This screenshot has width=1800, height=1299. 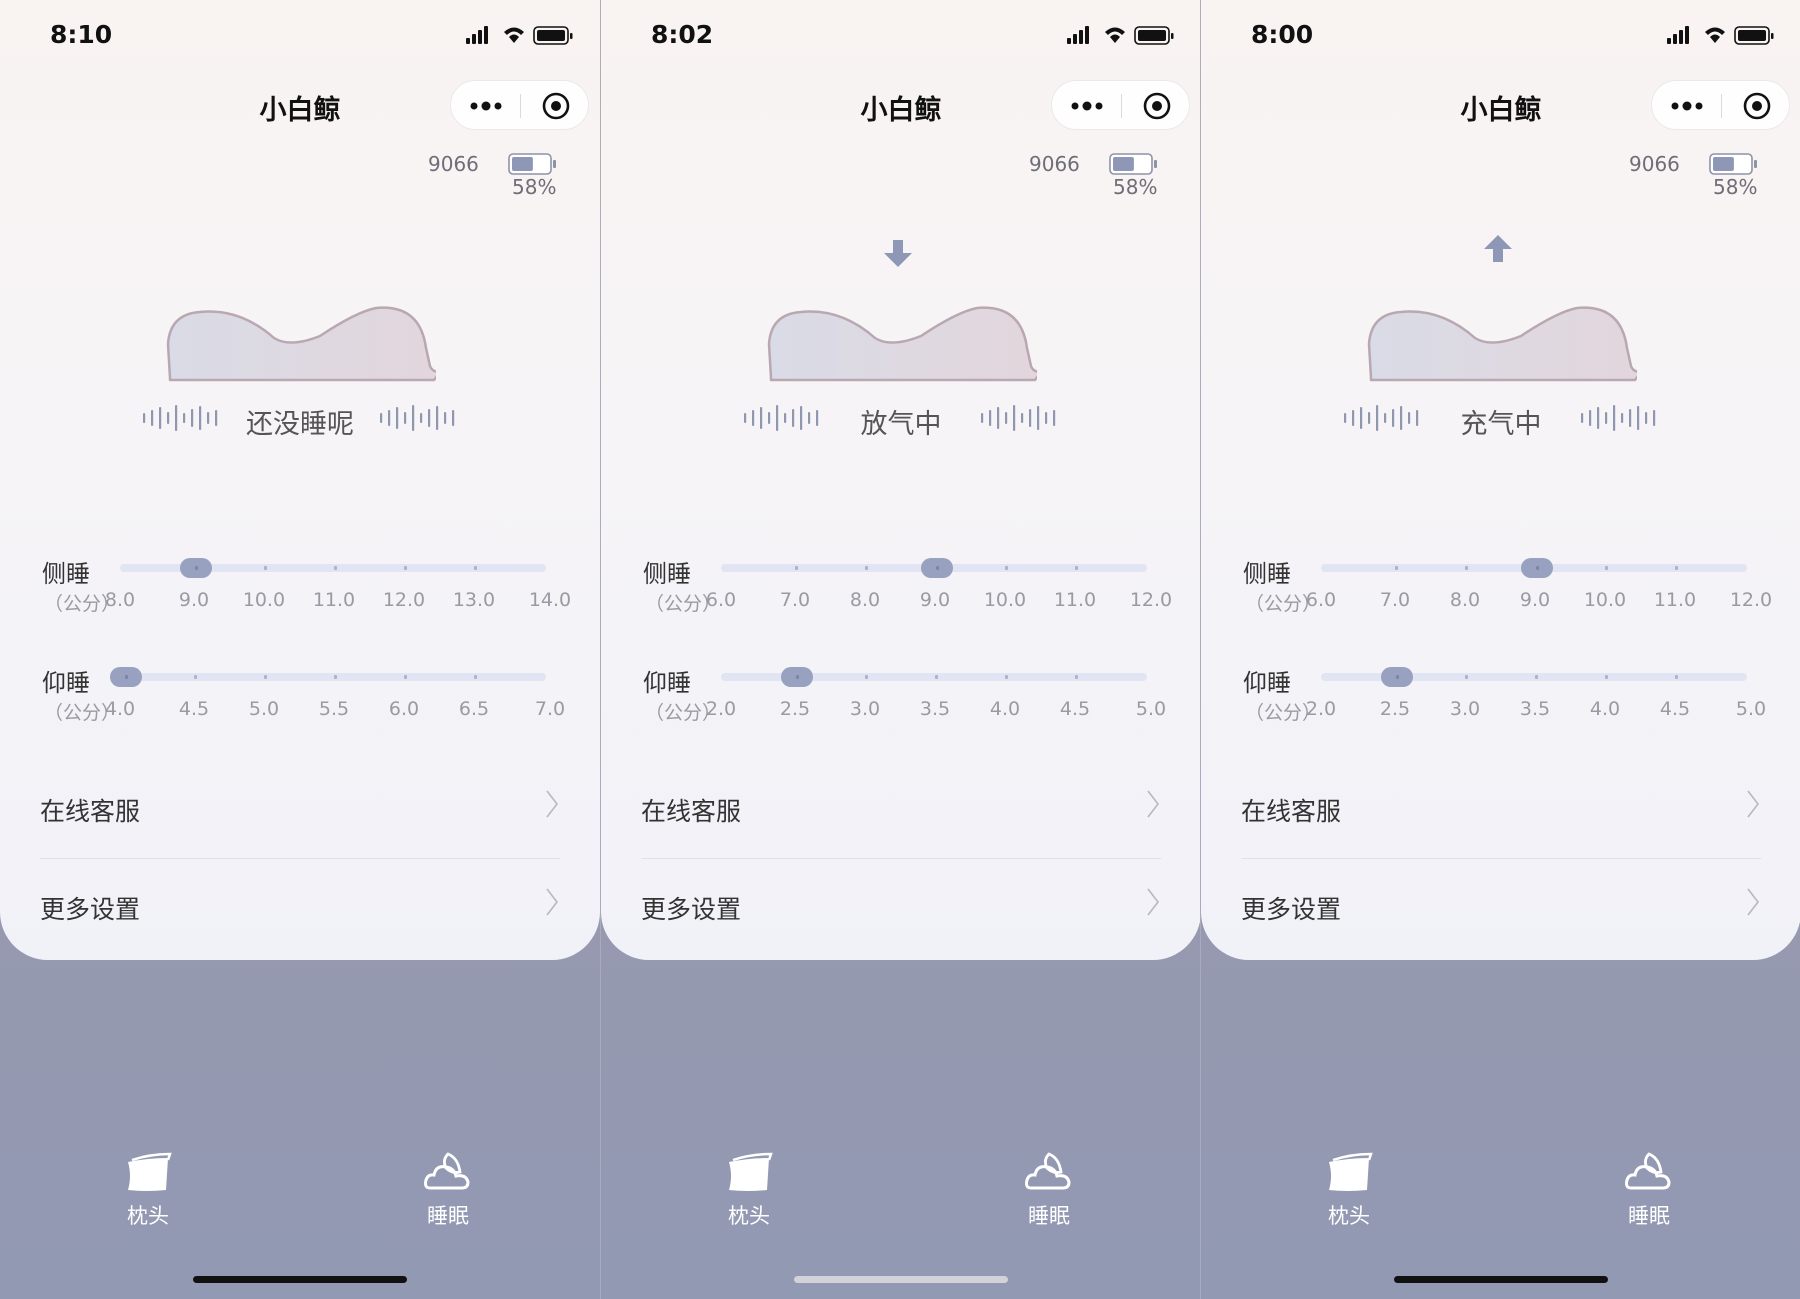 What do you see at coordinates (334, 709) in the screenshot?
I see `tick-label: 5.5` at bounding box center [334, 709].